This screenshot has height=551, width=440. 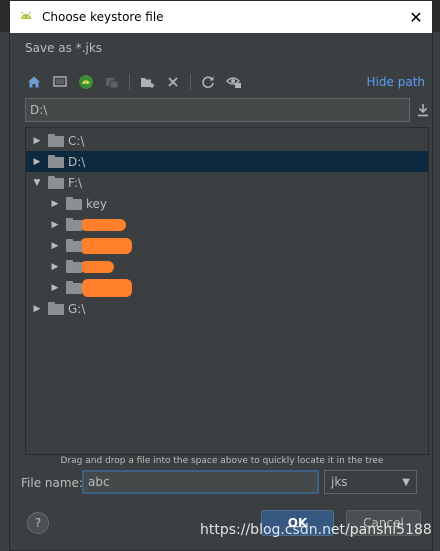 What do you see at coordinates (64, 48) in the screenshot?
I see `dialog-subtitle: Save as *.jks` at bounding box center [64, 48].